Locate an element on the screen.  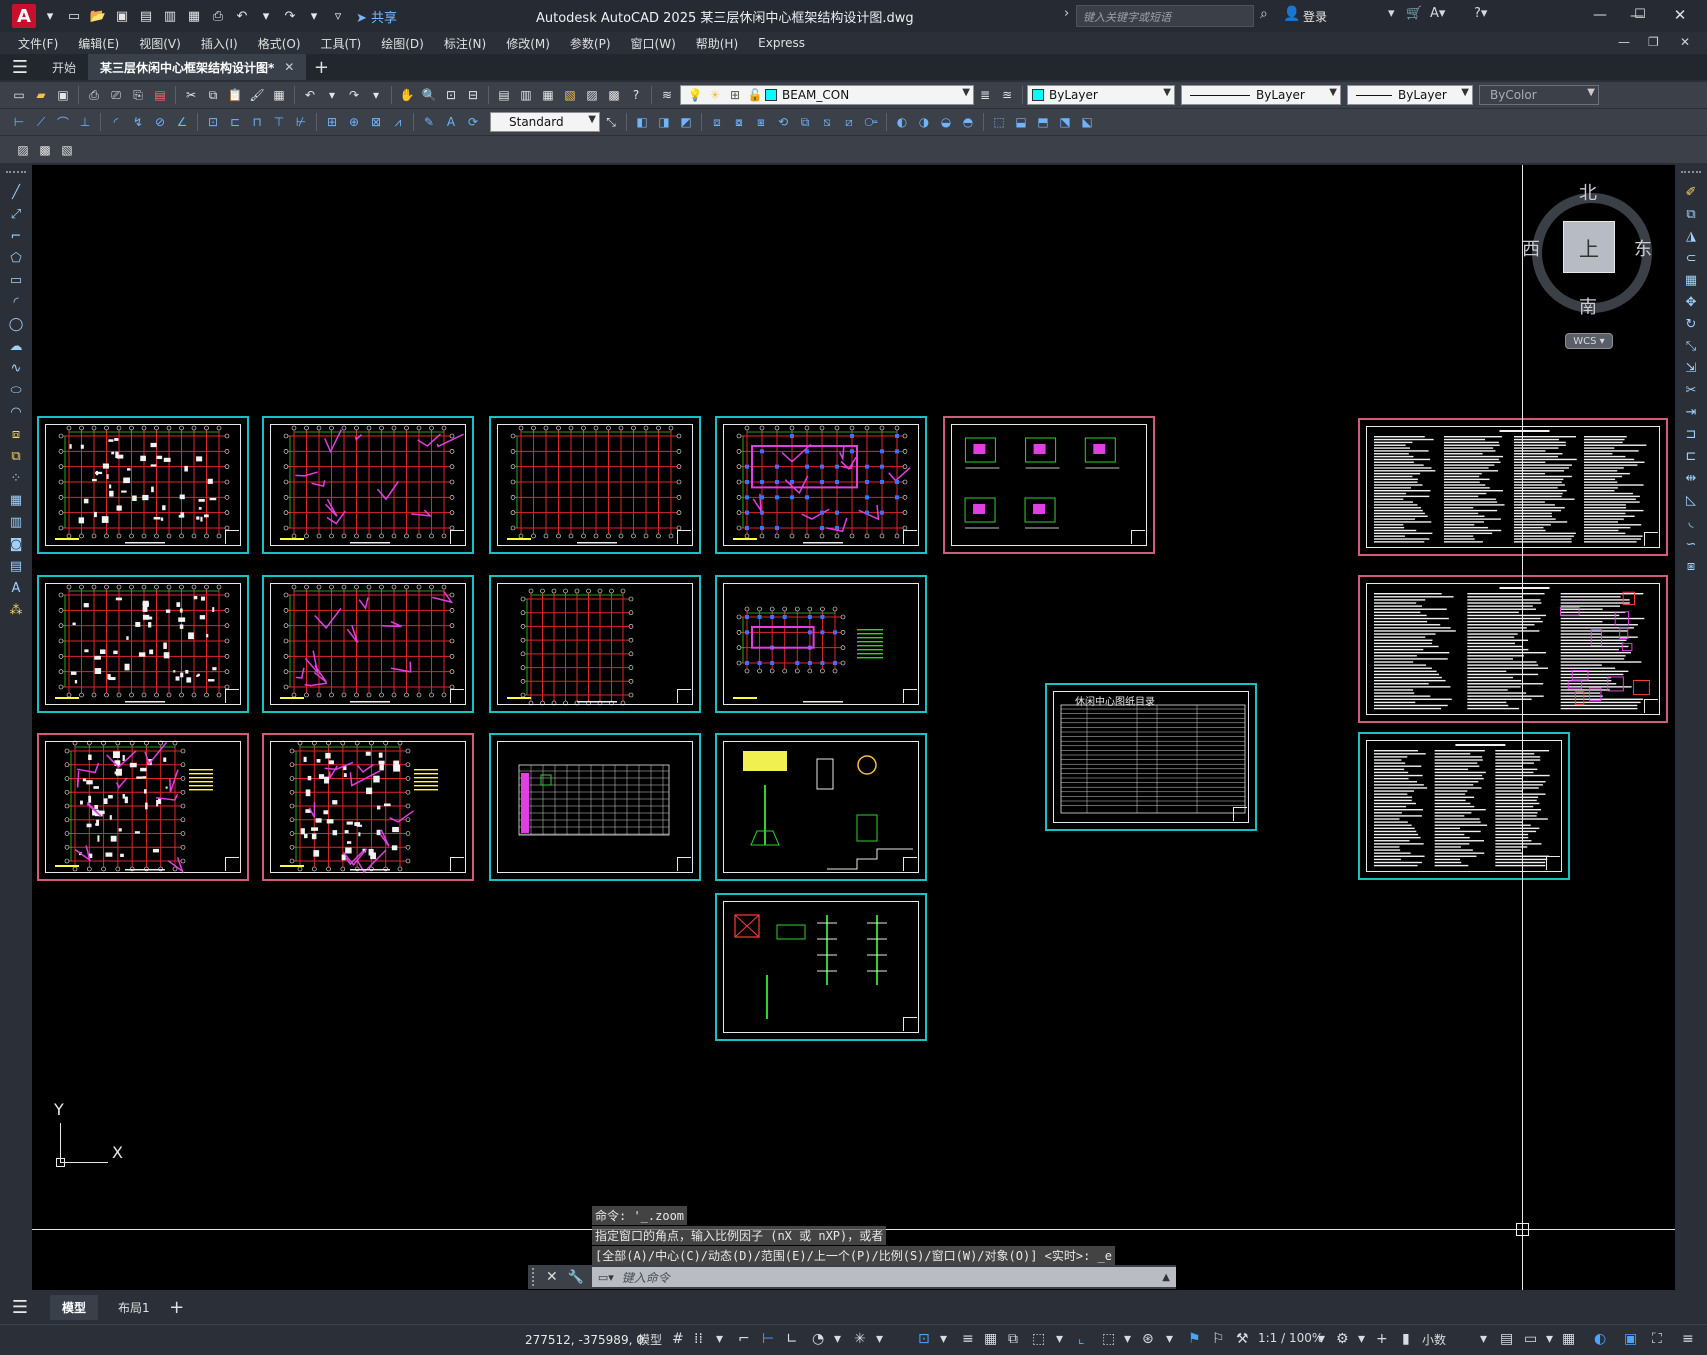
explode-icon: ⧆ is located at coordinates (1691, 566).